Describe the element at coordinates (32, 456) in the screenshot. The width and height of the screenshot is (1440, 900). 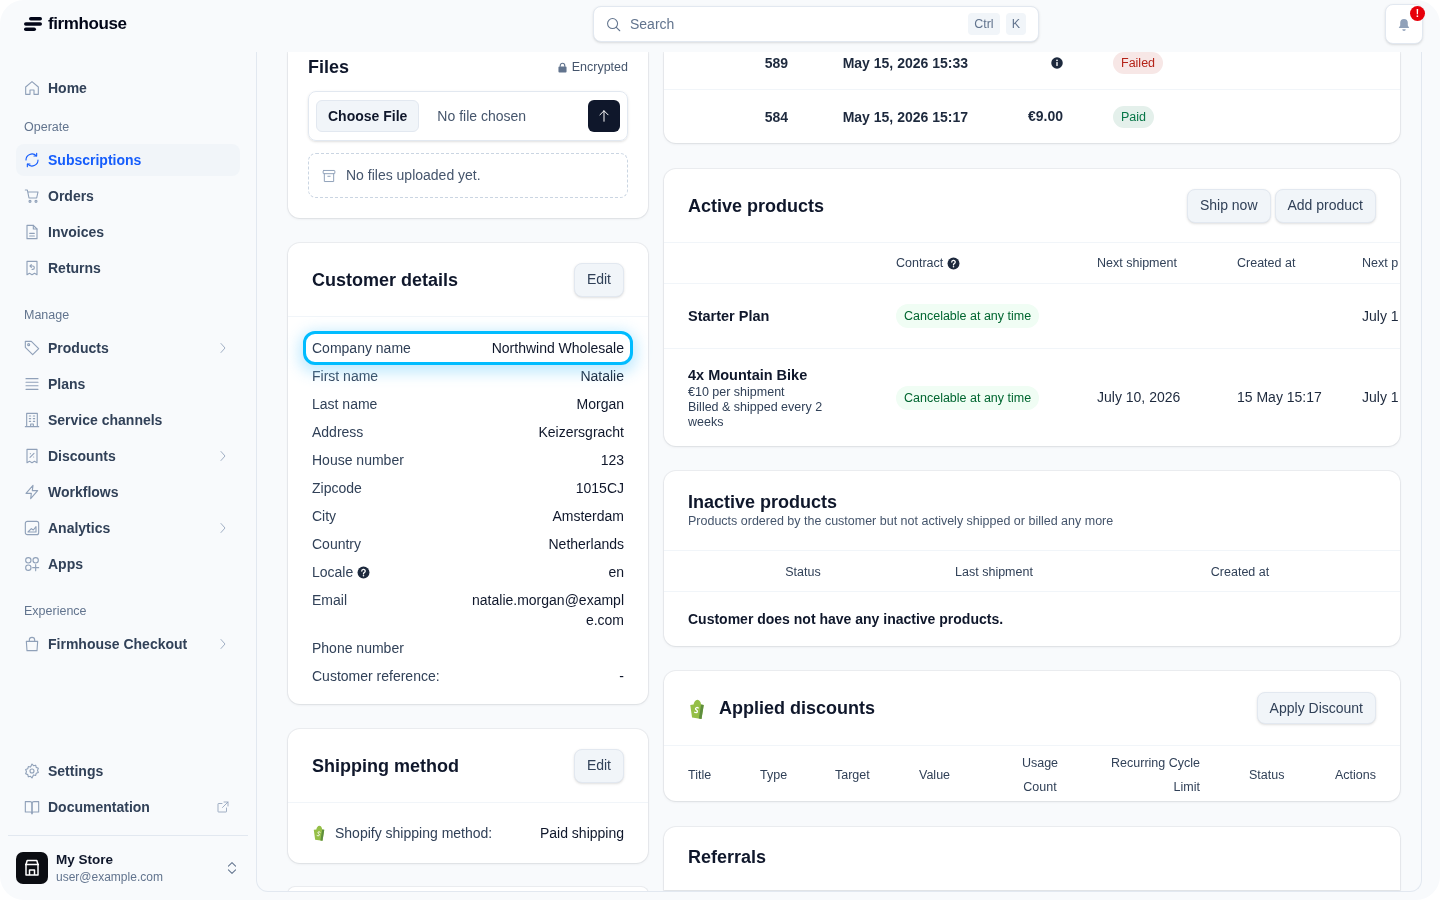
I see `receipt-percent-icon` at that location.